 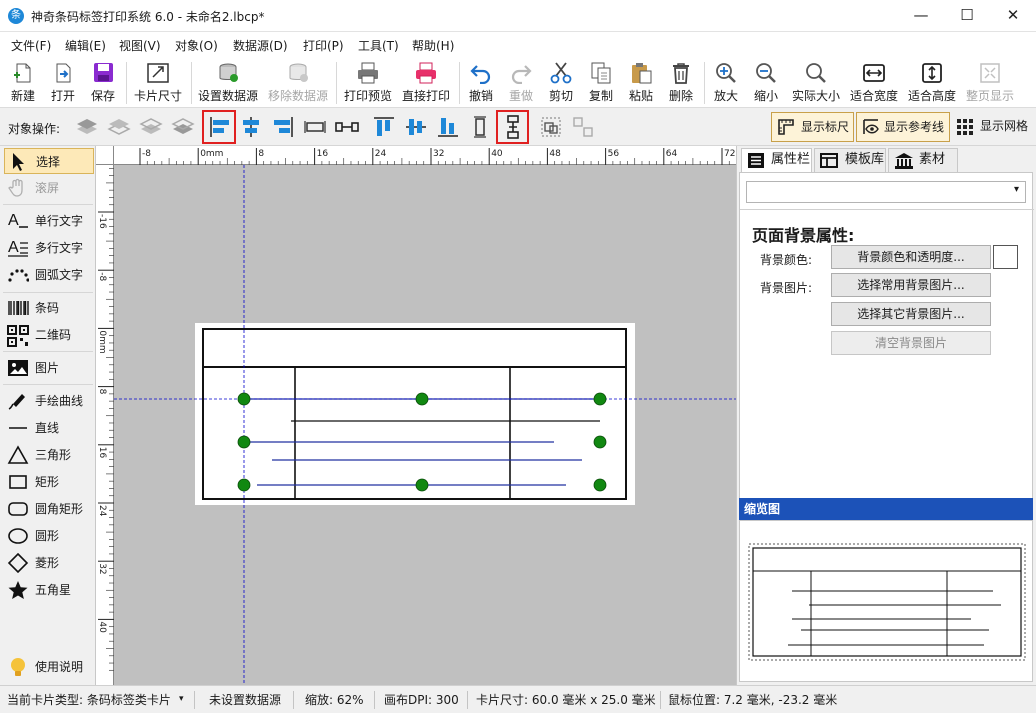 I want to click on tool-rect: 矩形, so click(x=49, y=482).